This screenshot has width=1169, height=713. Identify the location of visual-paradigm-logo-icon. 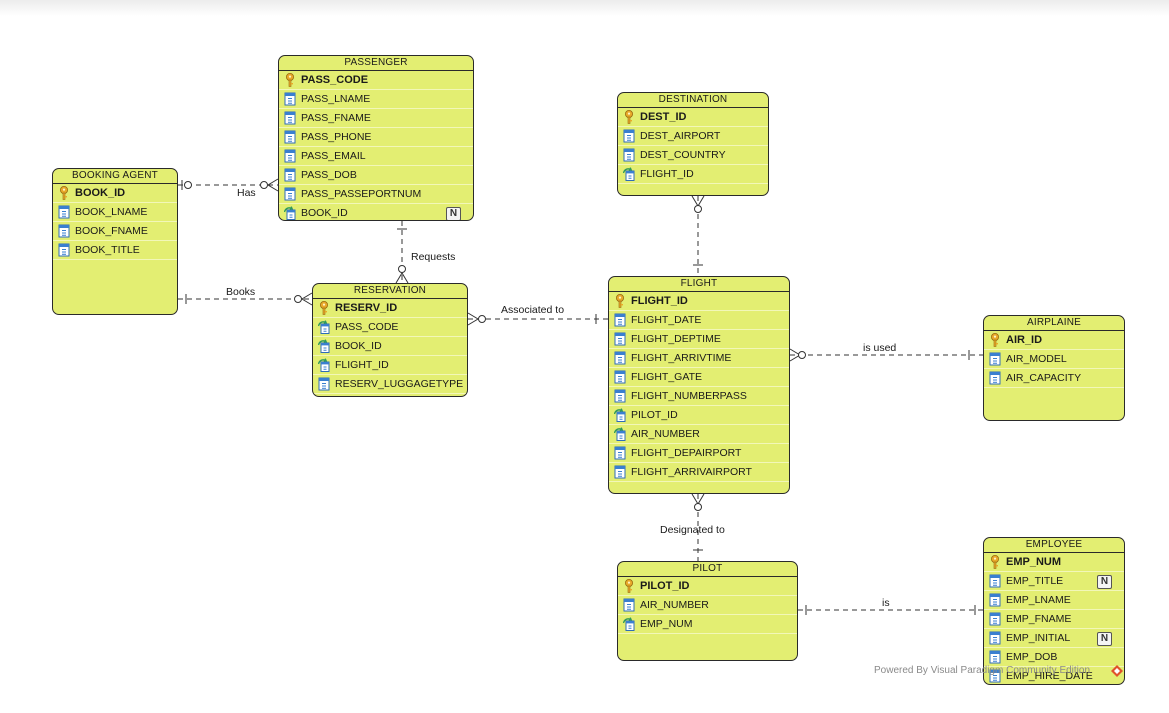
(1117, 671).